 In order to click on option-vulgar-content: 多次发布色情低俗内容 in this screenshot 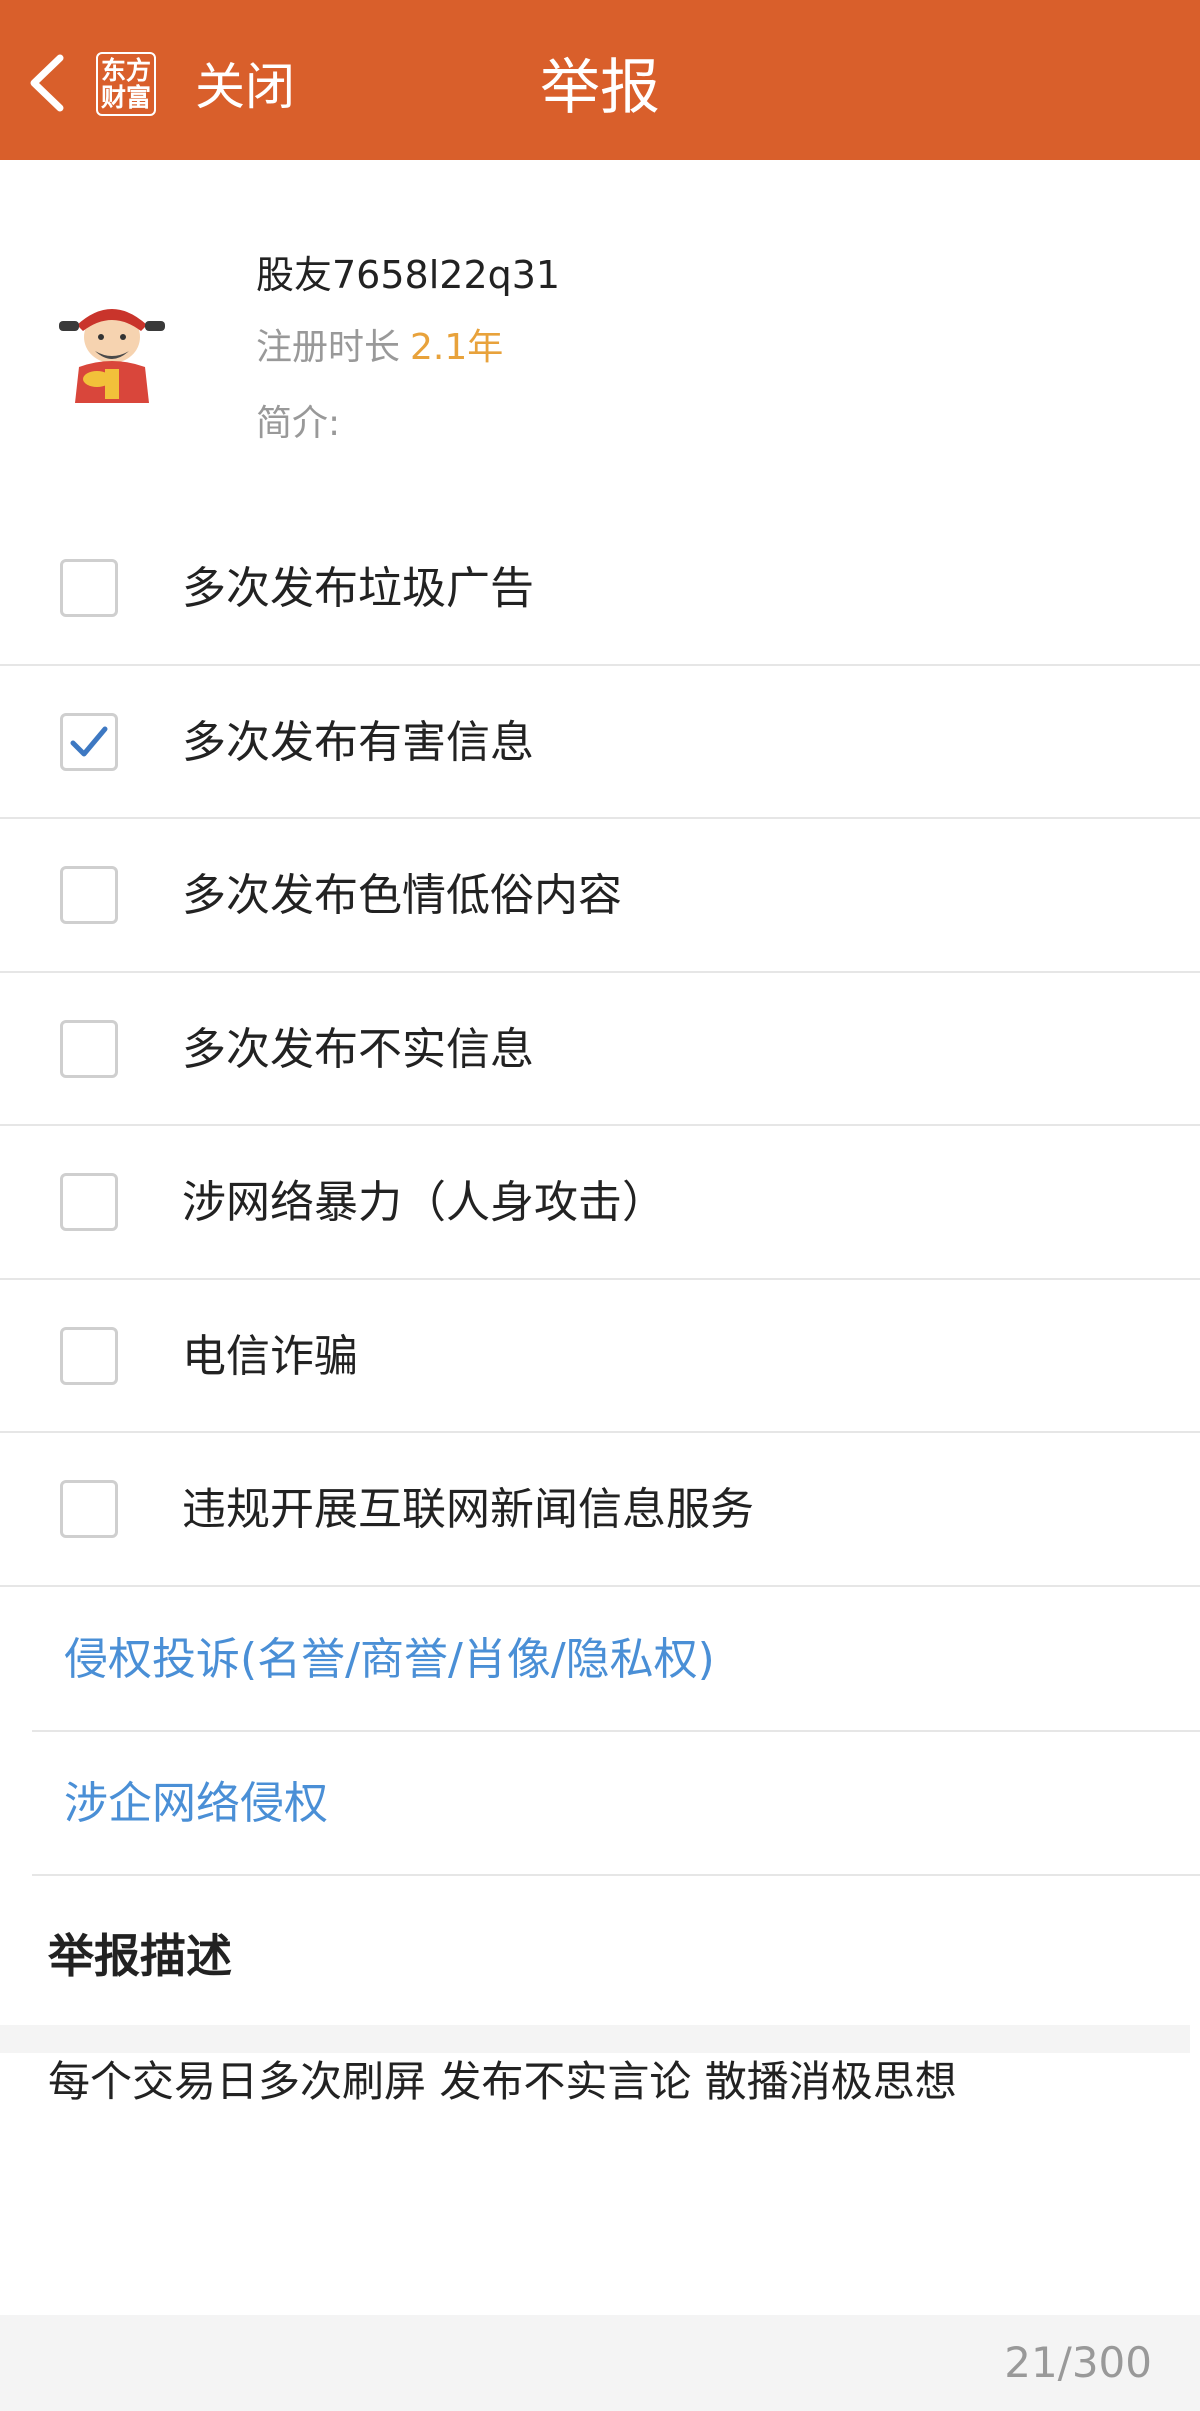, I will do `click(600, 896)`.